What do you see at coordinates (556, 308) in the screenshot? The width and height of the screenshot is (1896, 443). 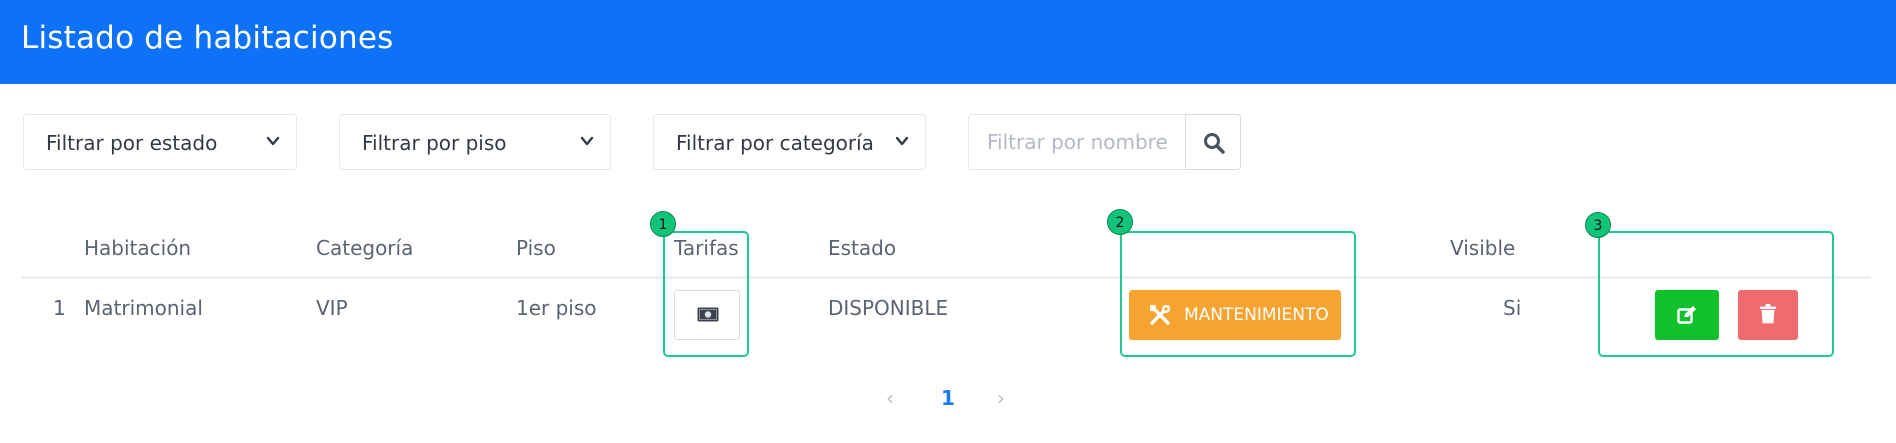 I see `row-piso: 1er piso` at bounding box center [556, 308].